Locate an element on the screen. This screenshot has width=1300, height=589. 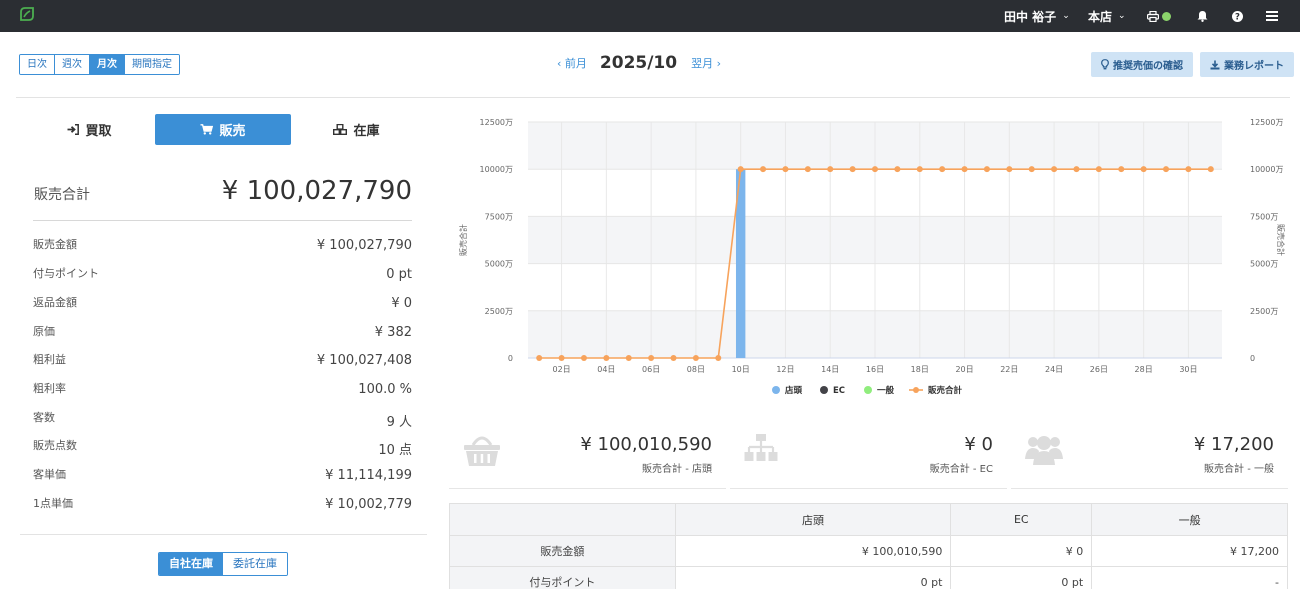
summary-row: 付与ポイント 0 pt is located at coordinates (222, 275).